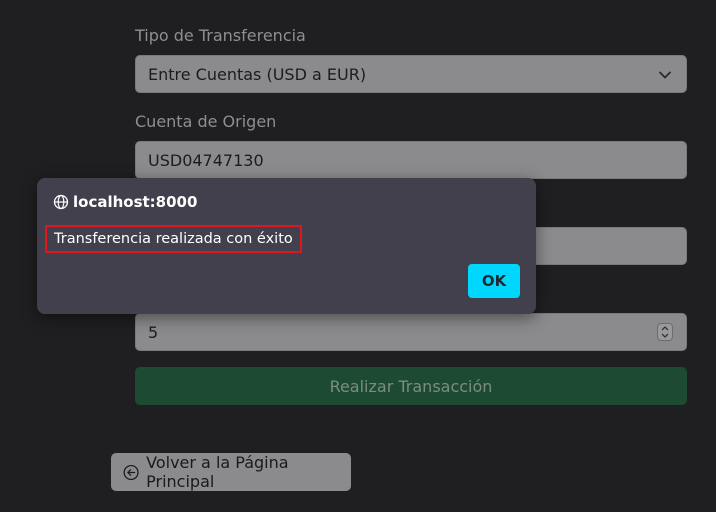 Image resolution: width=716 pixels, height=512 pixels. I want to click on dialog-message: Transferencia realizada con éxito, so click(173, 239).